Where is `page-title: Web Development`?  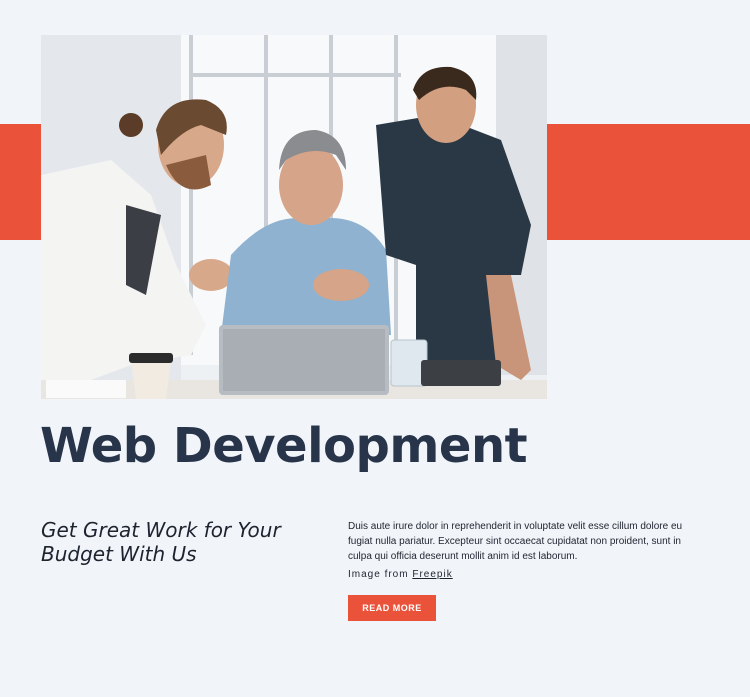 page-title: Web Development is located at coordinates (284, 446).